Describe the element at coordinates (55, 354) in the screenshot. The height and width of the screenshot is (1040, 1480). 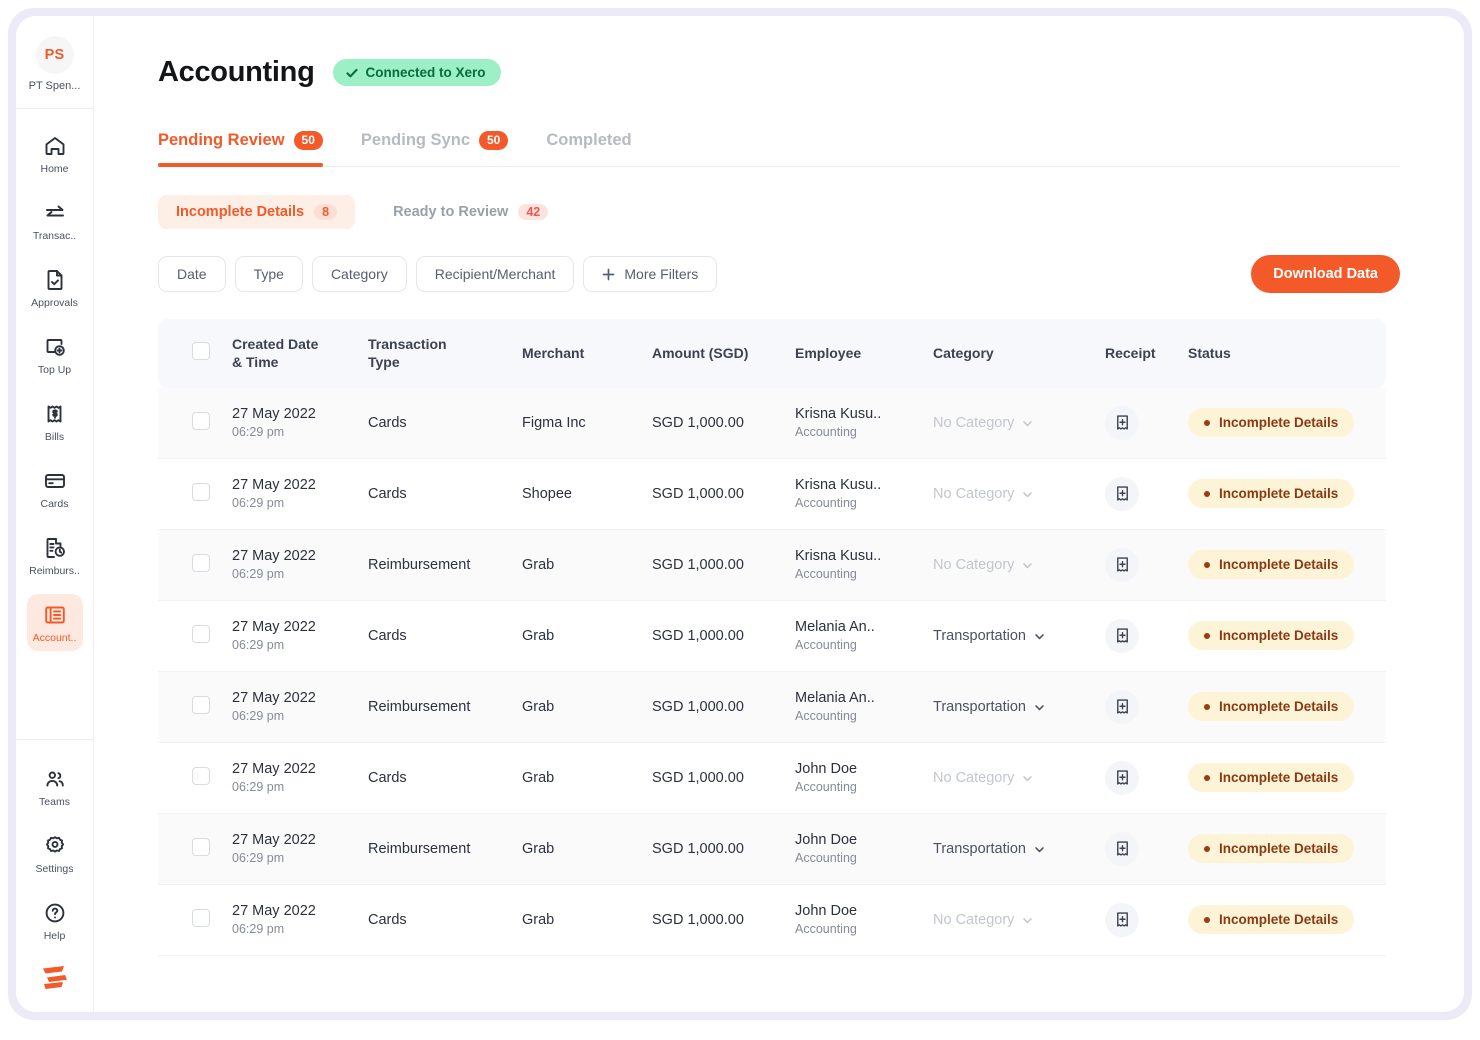
I see `sidebar-item-topup: Top Up` at that location.